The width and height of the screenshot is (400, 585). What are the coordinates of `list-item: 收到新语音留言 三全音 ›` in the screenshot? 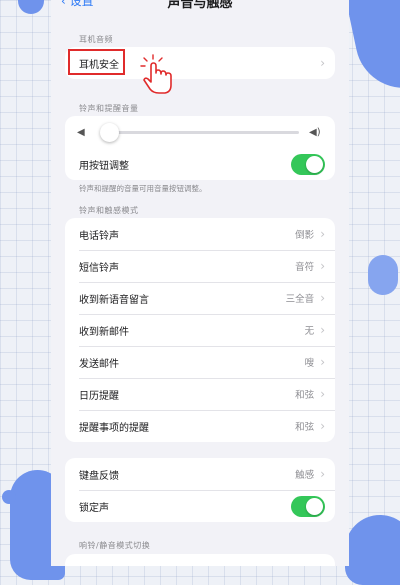 It's located at (200, 298).